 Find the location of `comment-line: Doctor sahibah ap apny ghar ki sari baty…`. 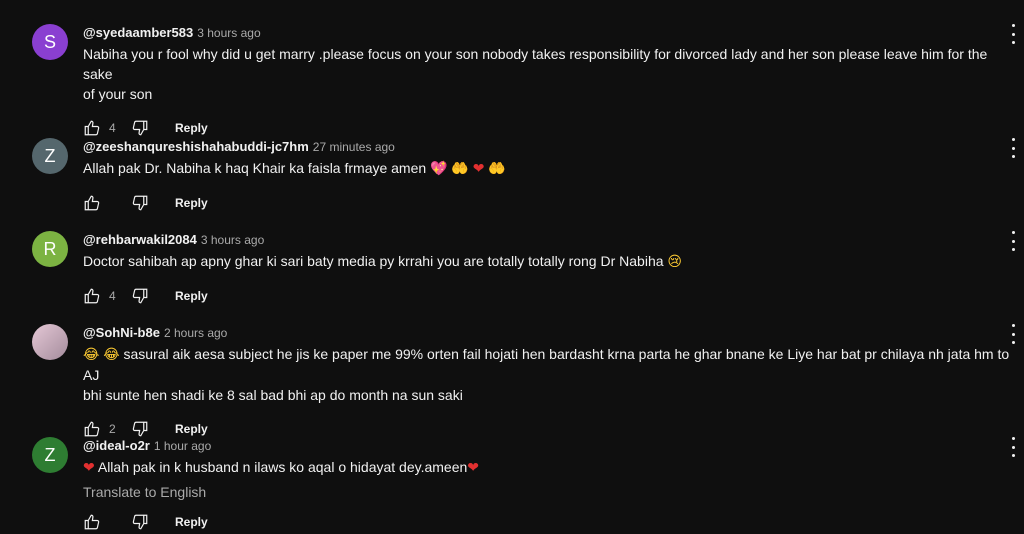

comment-line: Doctor sahibah ap apny ghar ki sari baty… is located at coordinates (375, 261).